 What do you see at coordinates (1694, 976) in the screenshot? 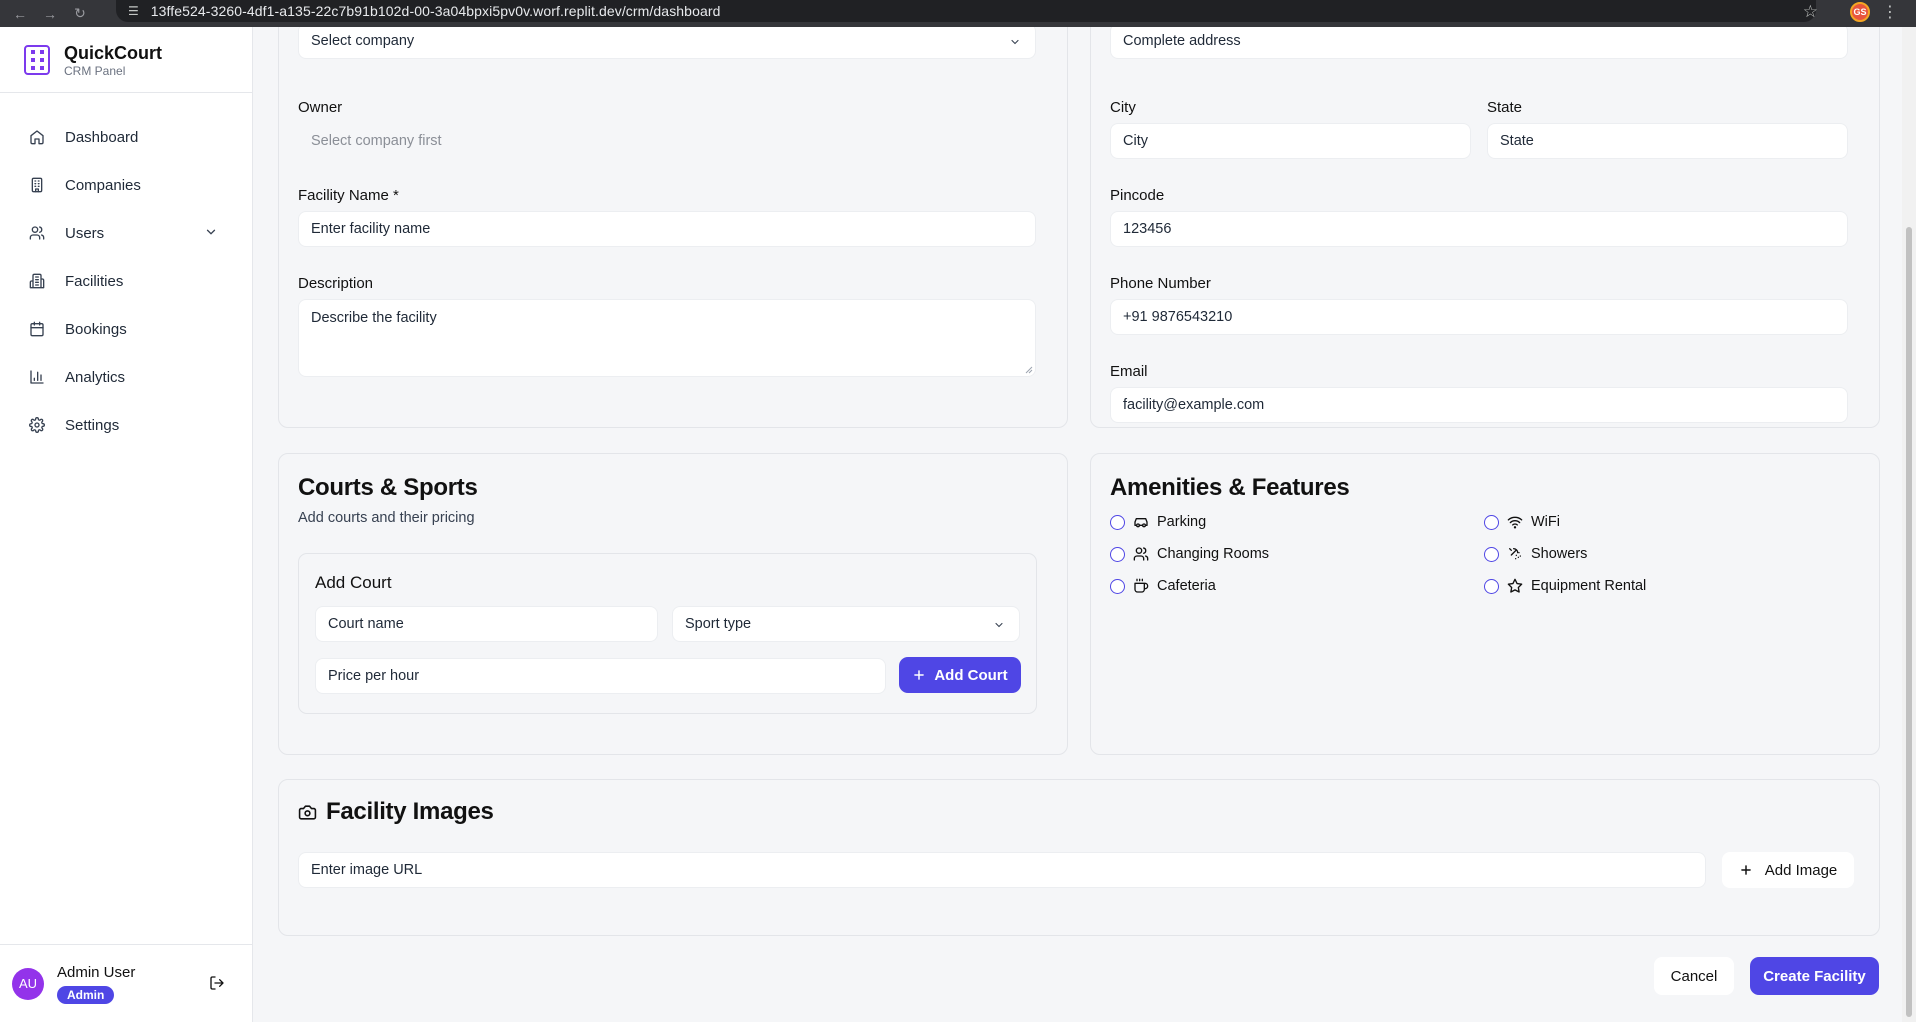
I see `cancel-button: Cancel` at bounding box center [1694, 976].